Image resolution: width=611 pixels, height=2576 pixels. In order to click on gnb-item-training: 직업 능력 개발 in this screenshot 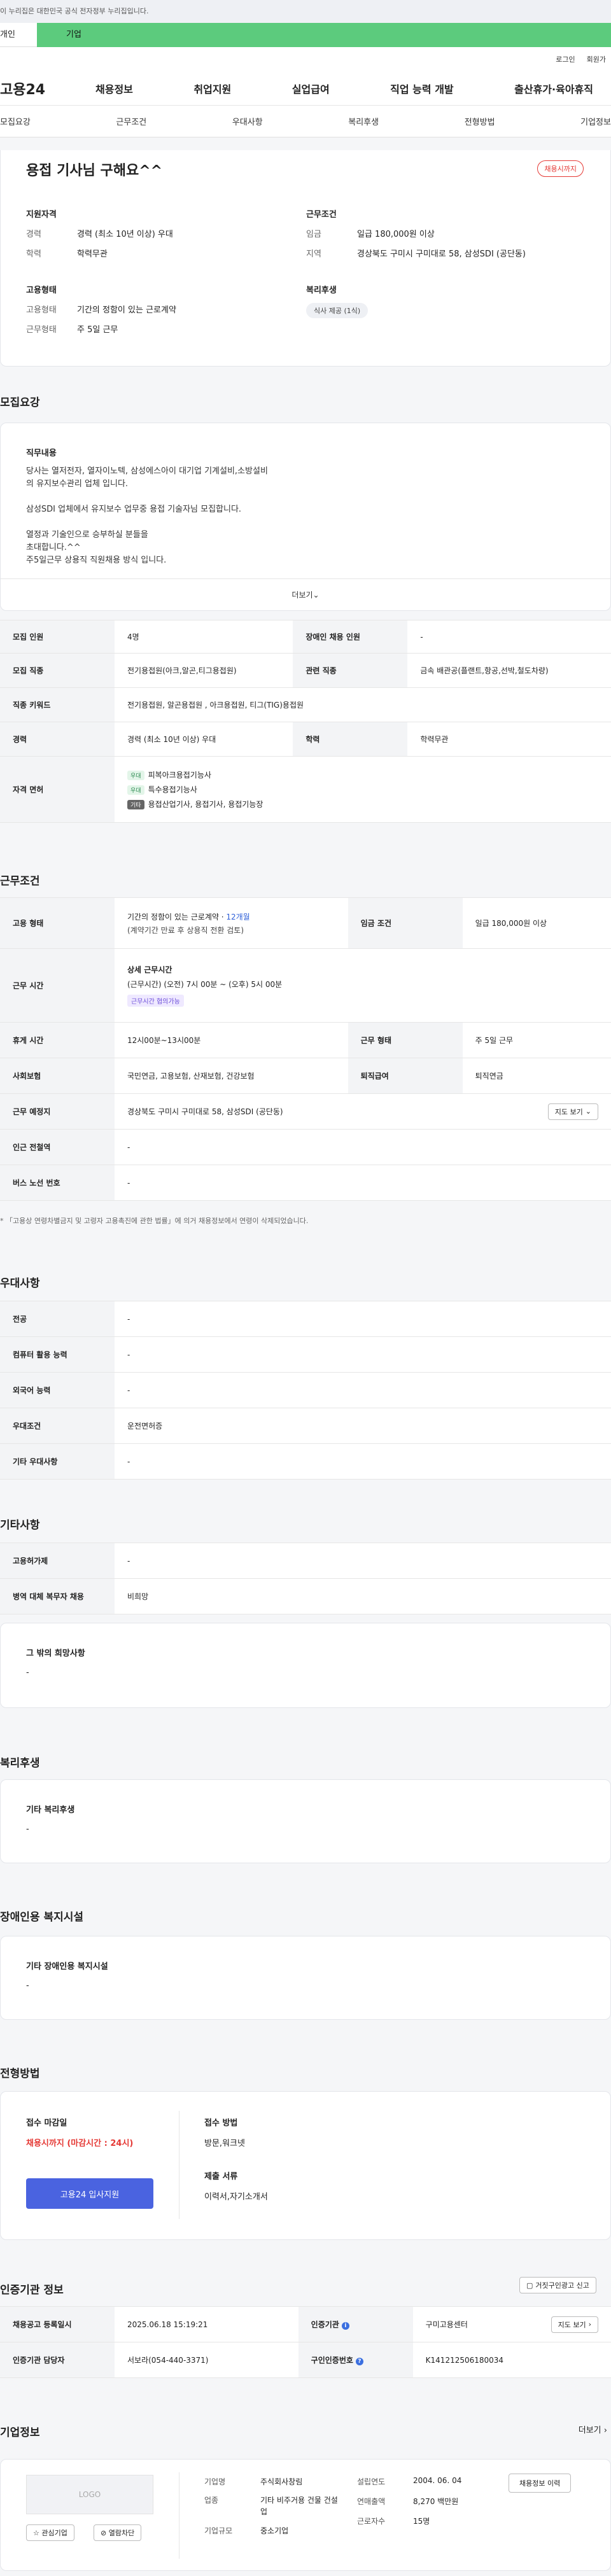, I will do `click(430, 88)`.